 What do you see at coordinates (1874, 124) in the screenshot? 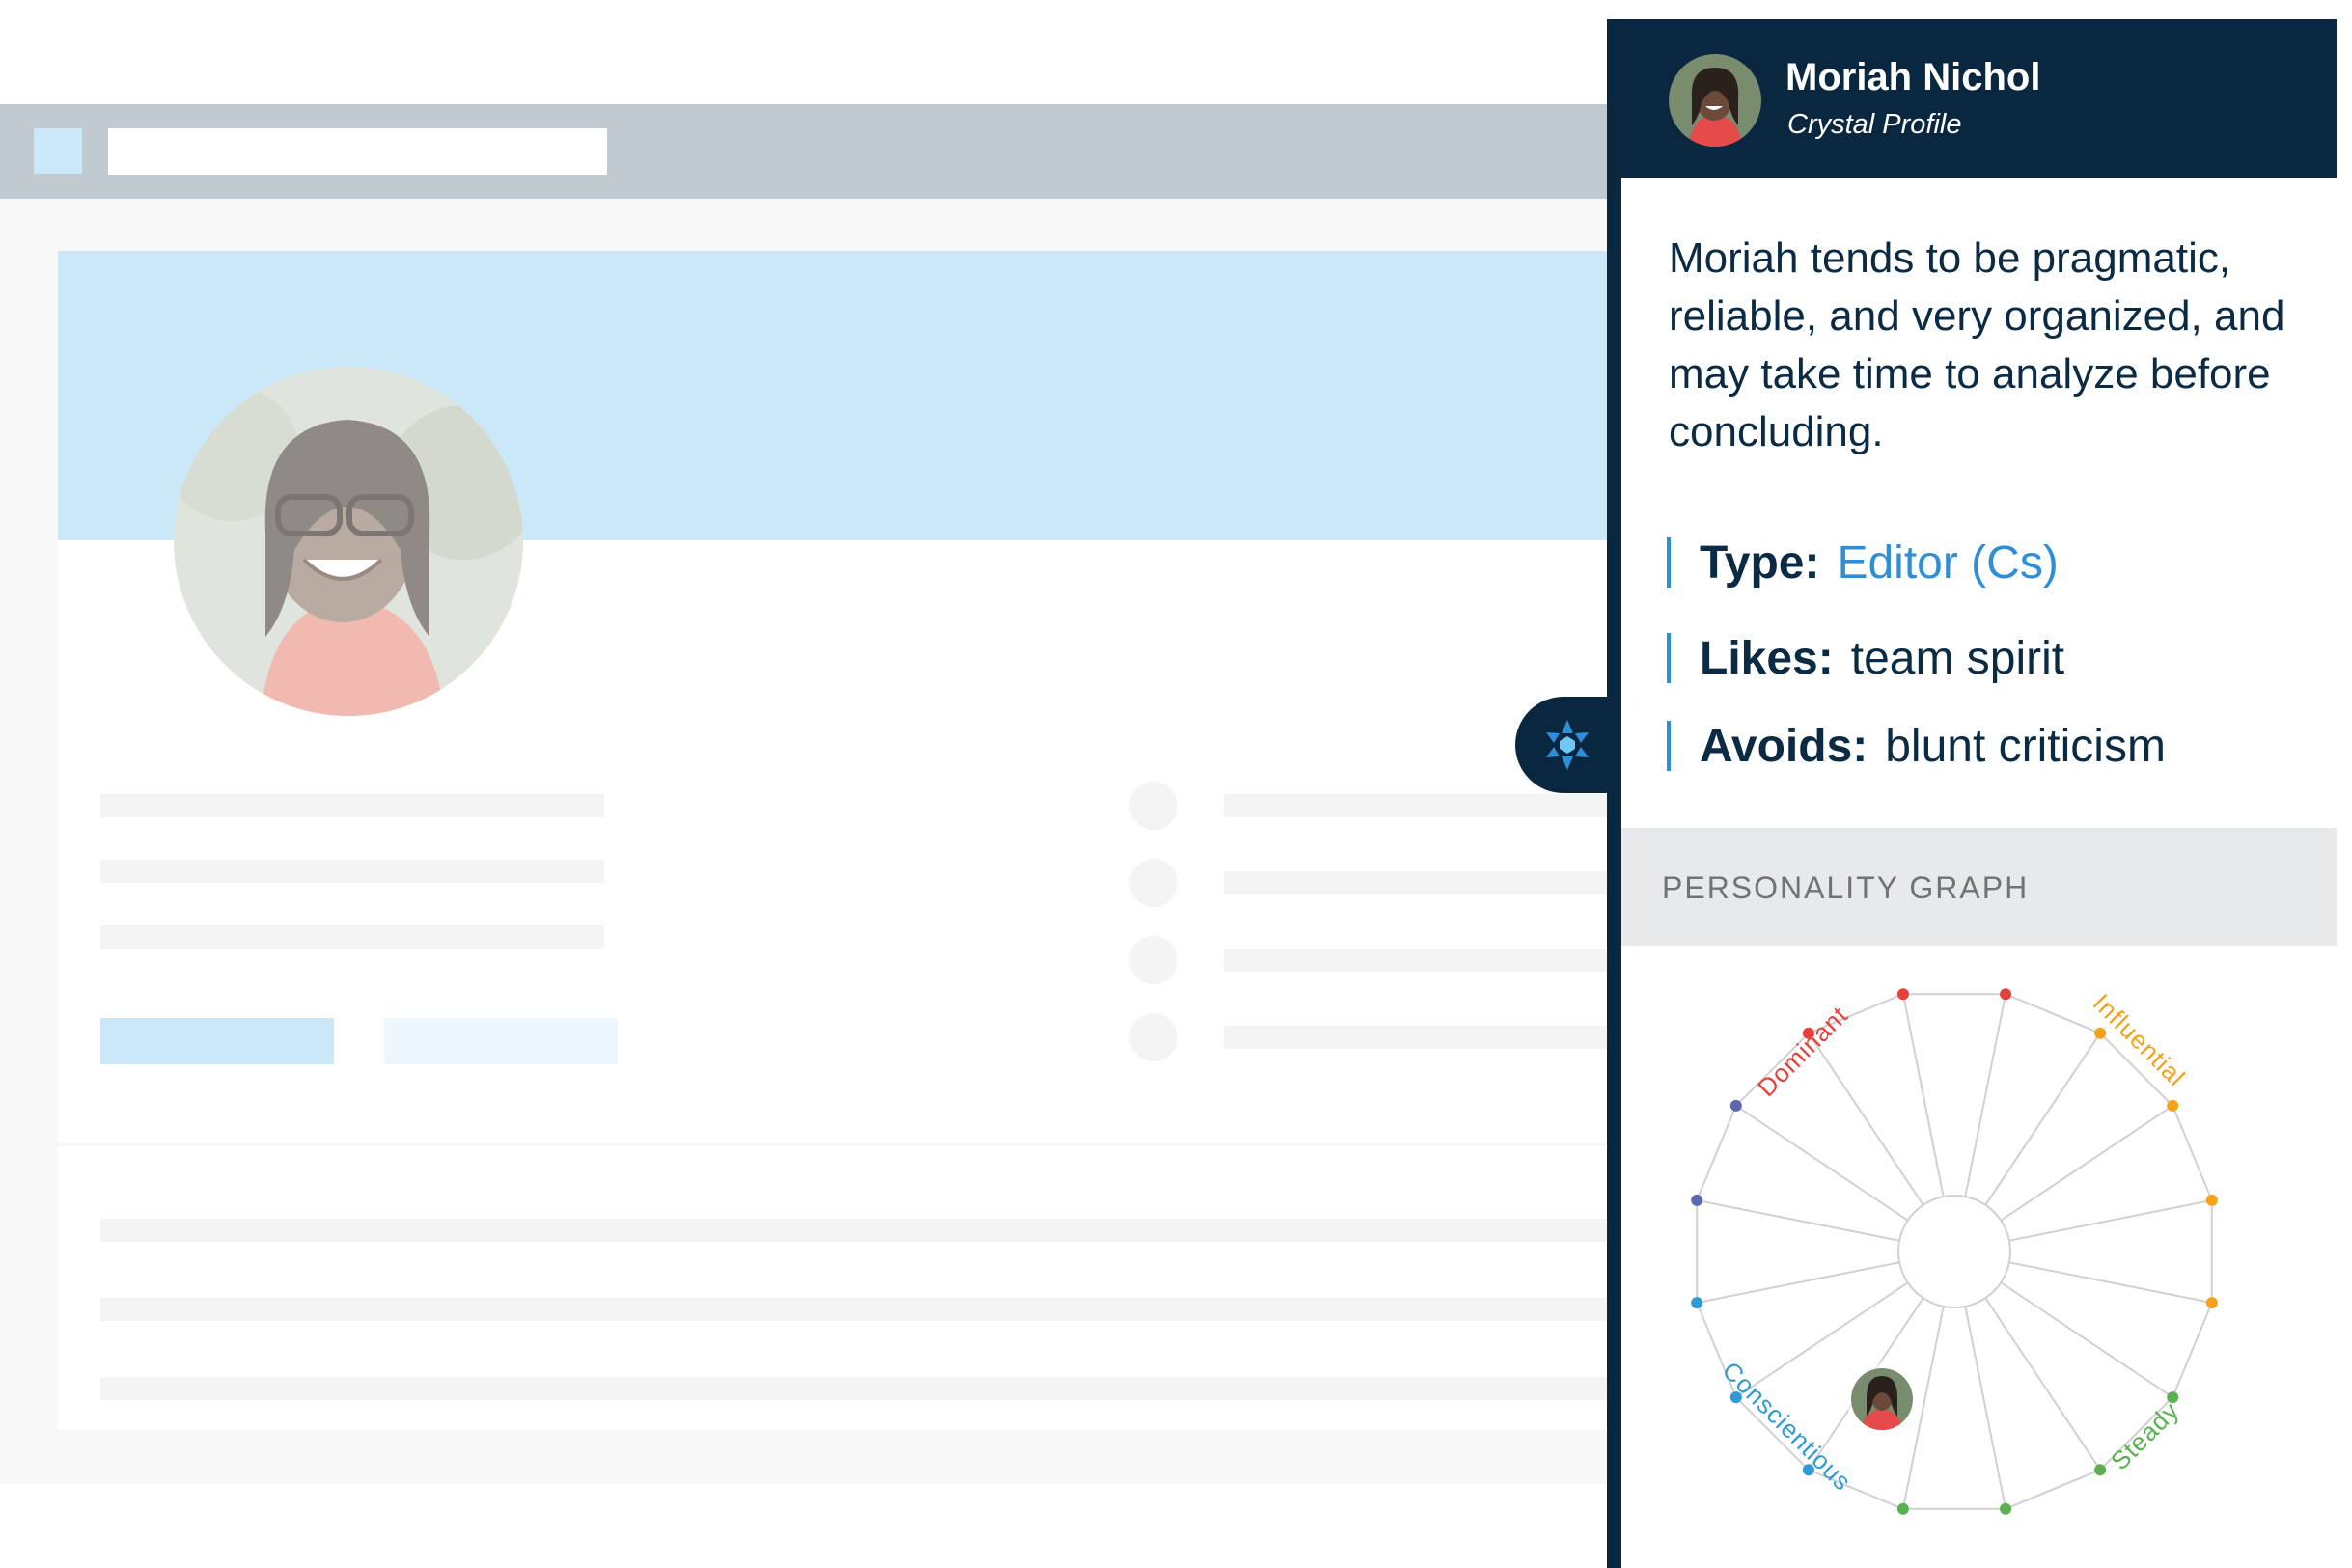
I see `profile-subtitle: Crystal Profile` at bounding box center [1874, 124].